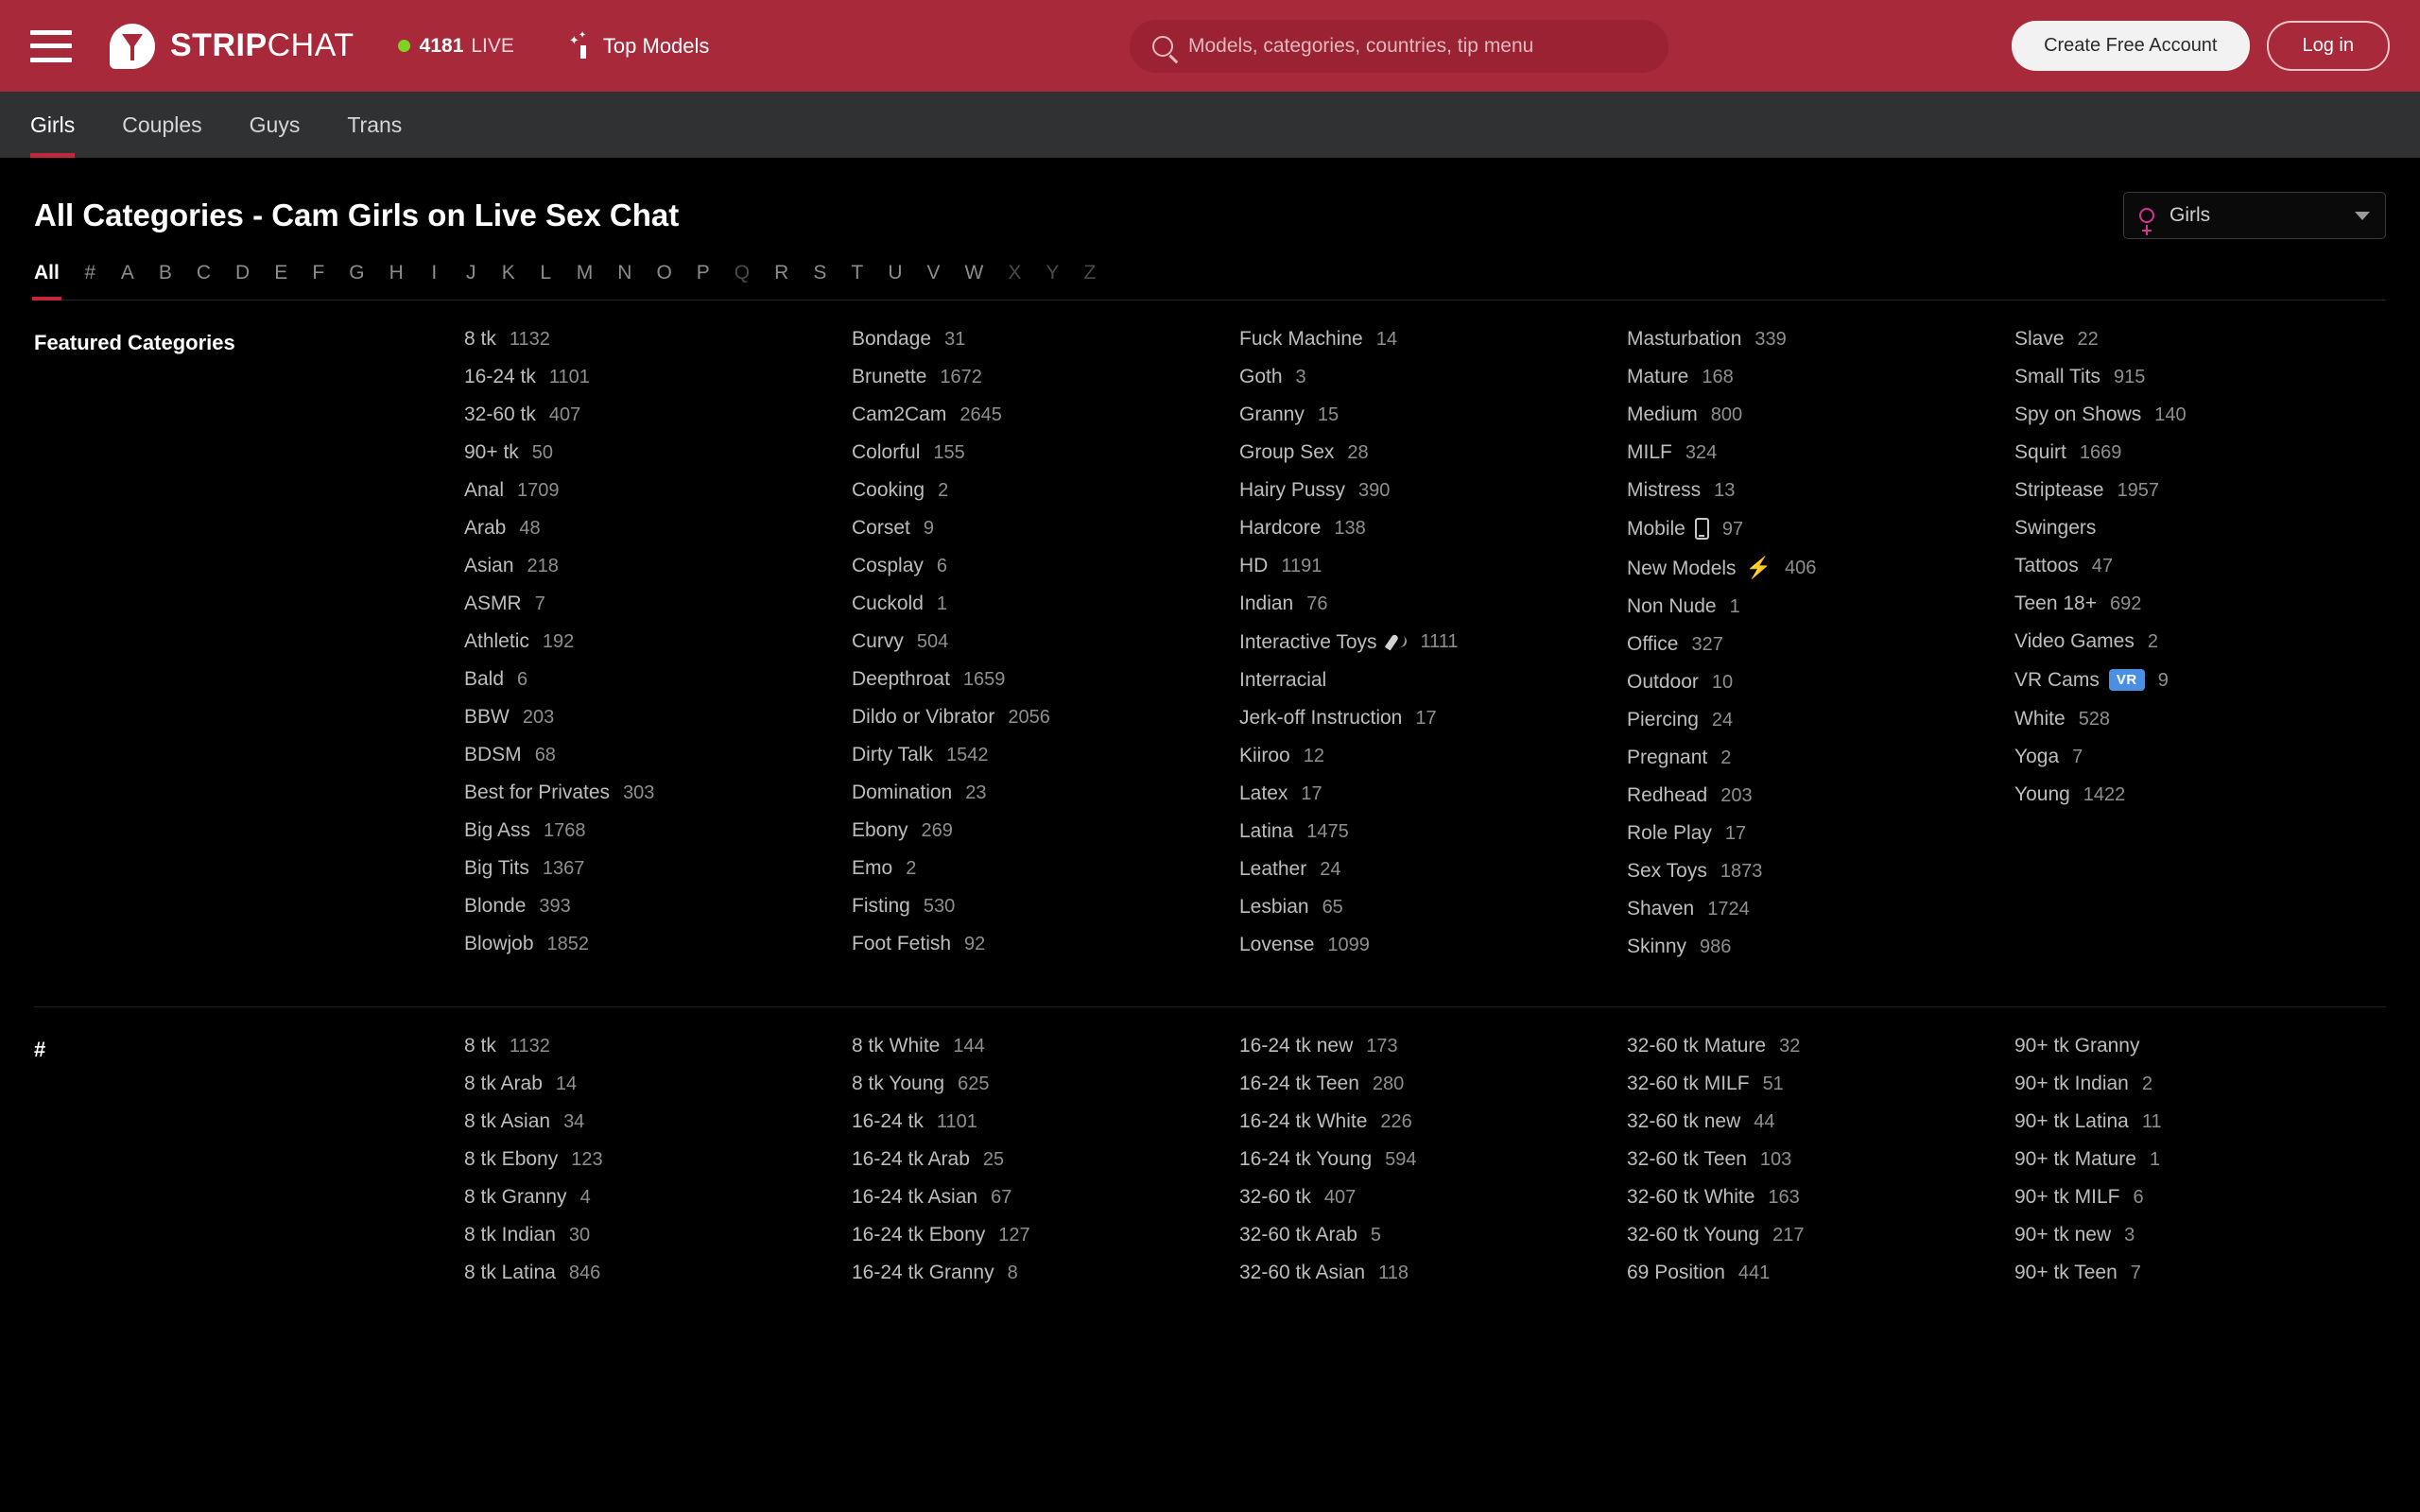  What do you see at coordinates (781, 281) in the screenshot?
I see `alpha-filter-r: R` at bounding box center [781, 281].